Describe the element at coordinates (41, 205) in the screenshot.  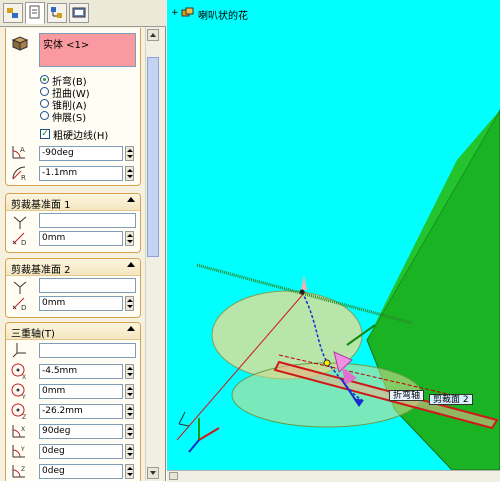
I see `trim-plane-1-title: 剪裁基准面 1` at that location.